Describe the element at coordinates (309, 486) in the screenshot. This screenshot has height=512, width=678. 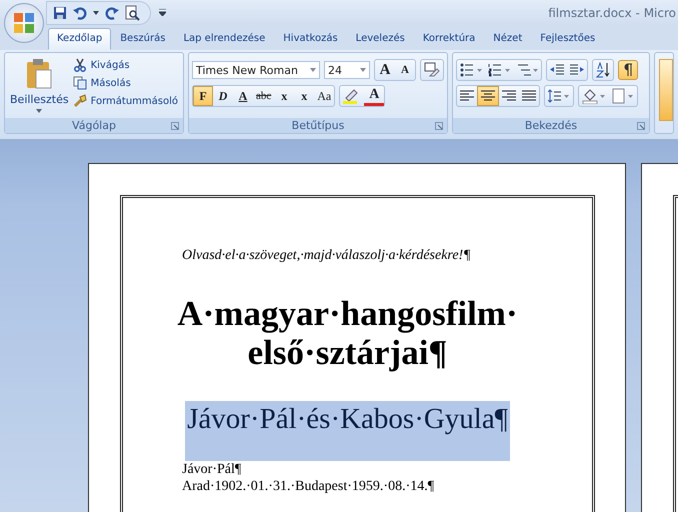
I see `body-text: Arad·1902.·01.·31.·Budapest·1959.·08.·14.¶` at that location.